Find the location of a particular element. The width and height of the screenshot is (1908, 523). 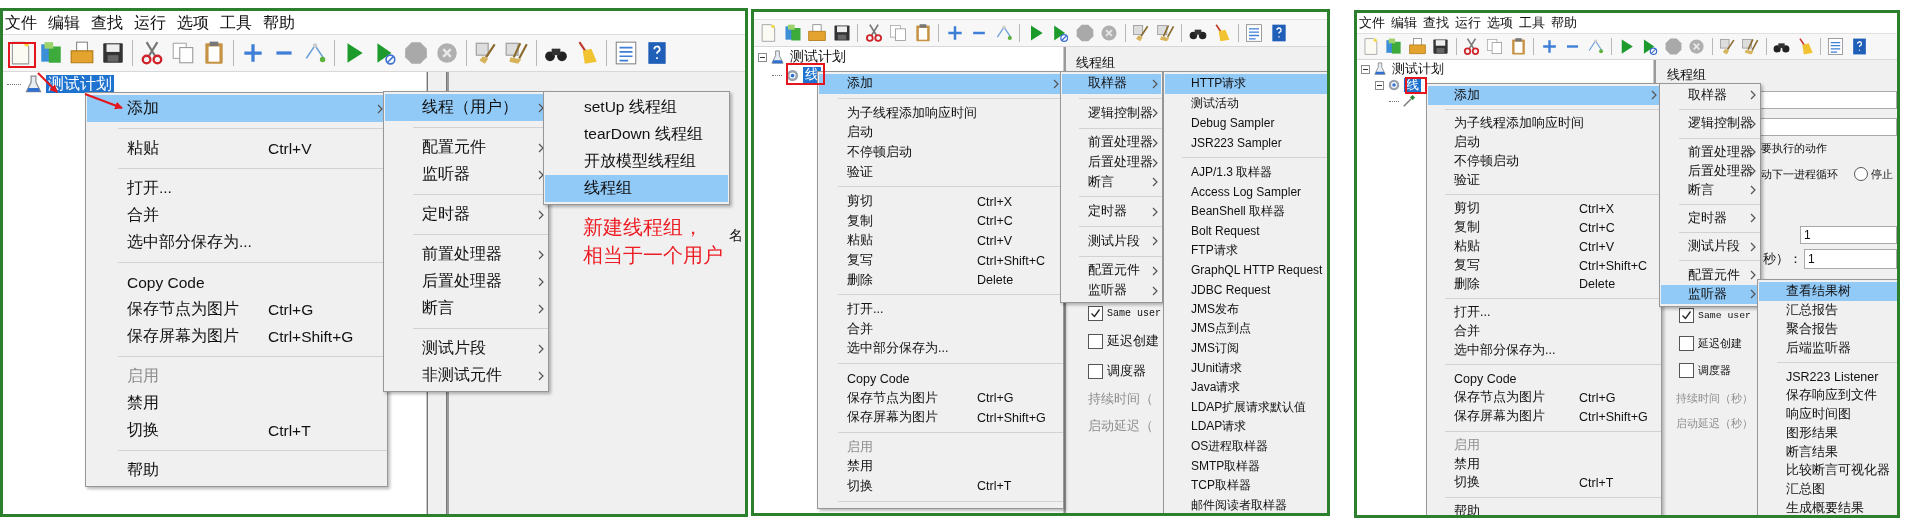

open-folder-icon is located at coordinates (82, 53).